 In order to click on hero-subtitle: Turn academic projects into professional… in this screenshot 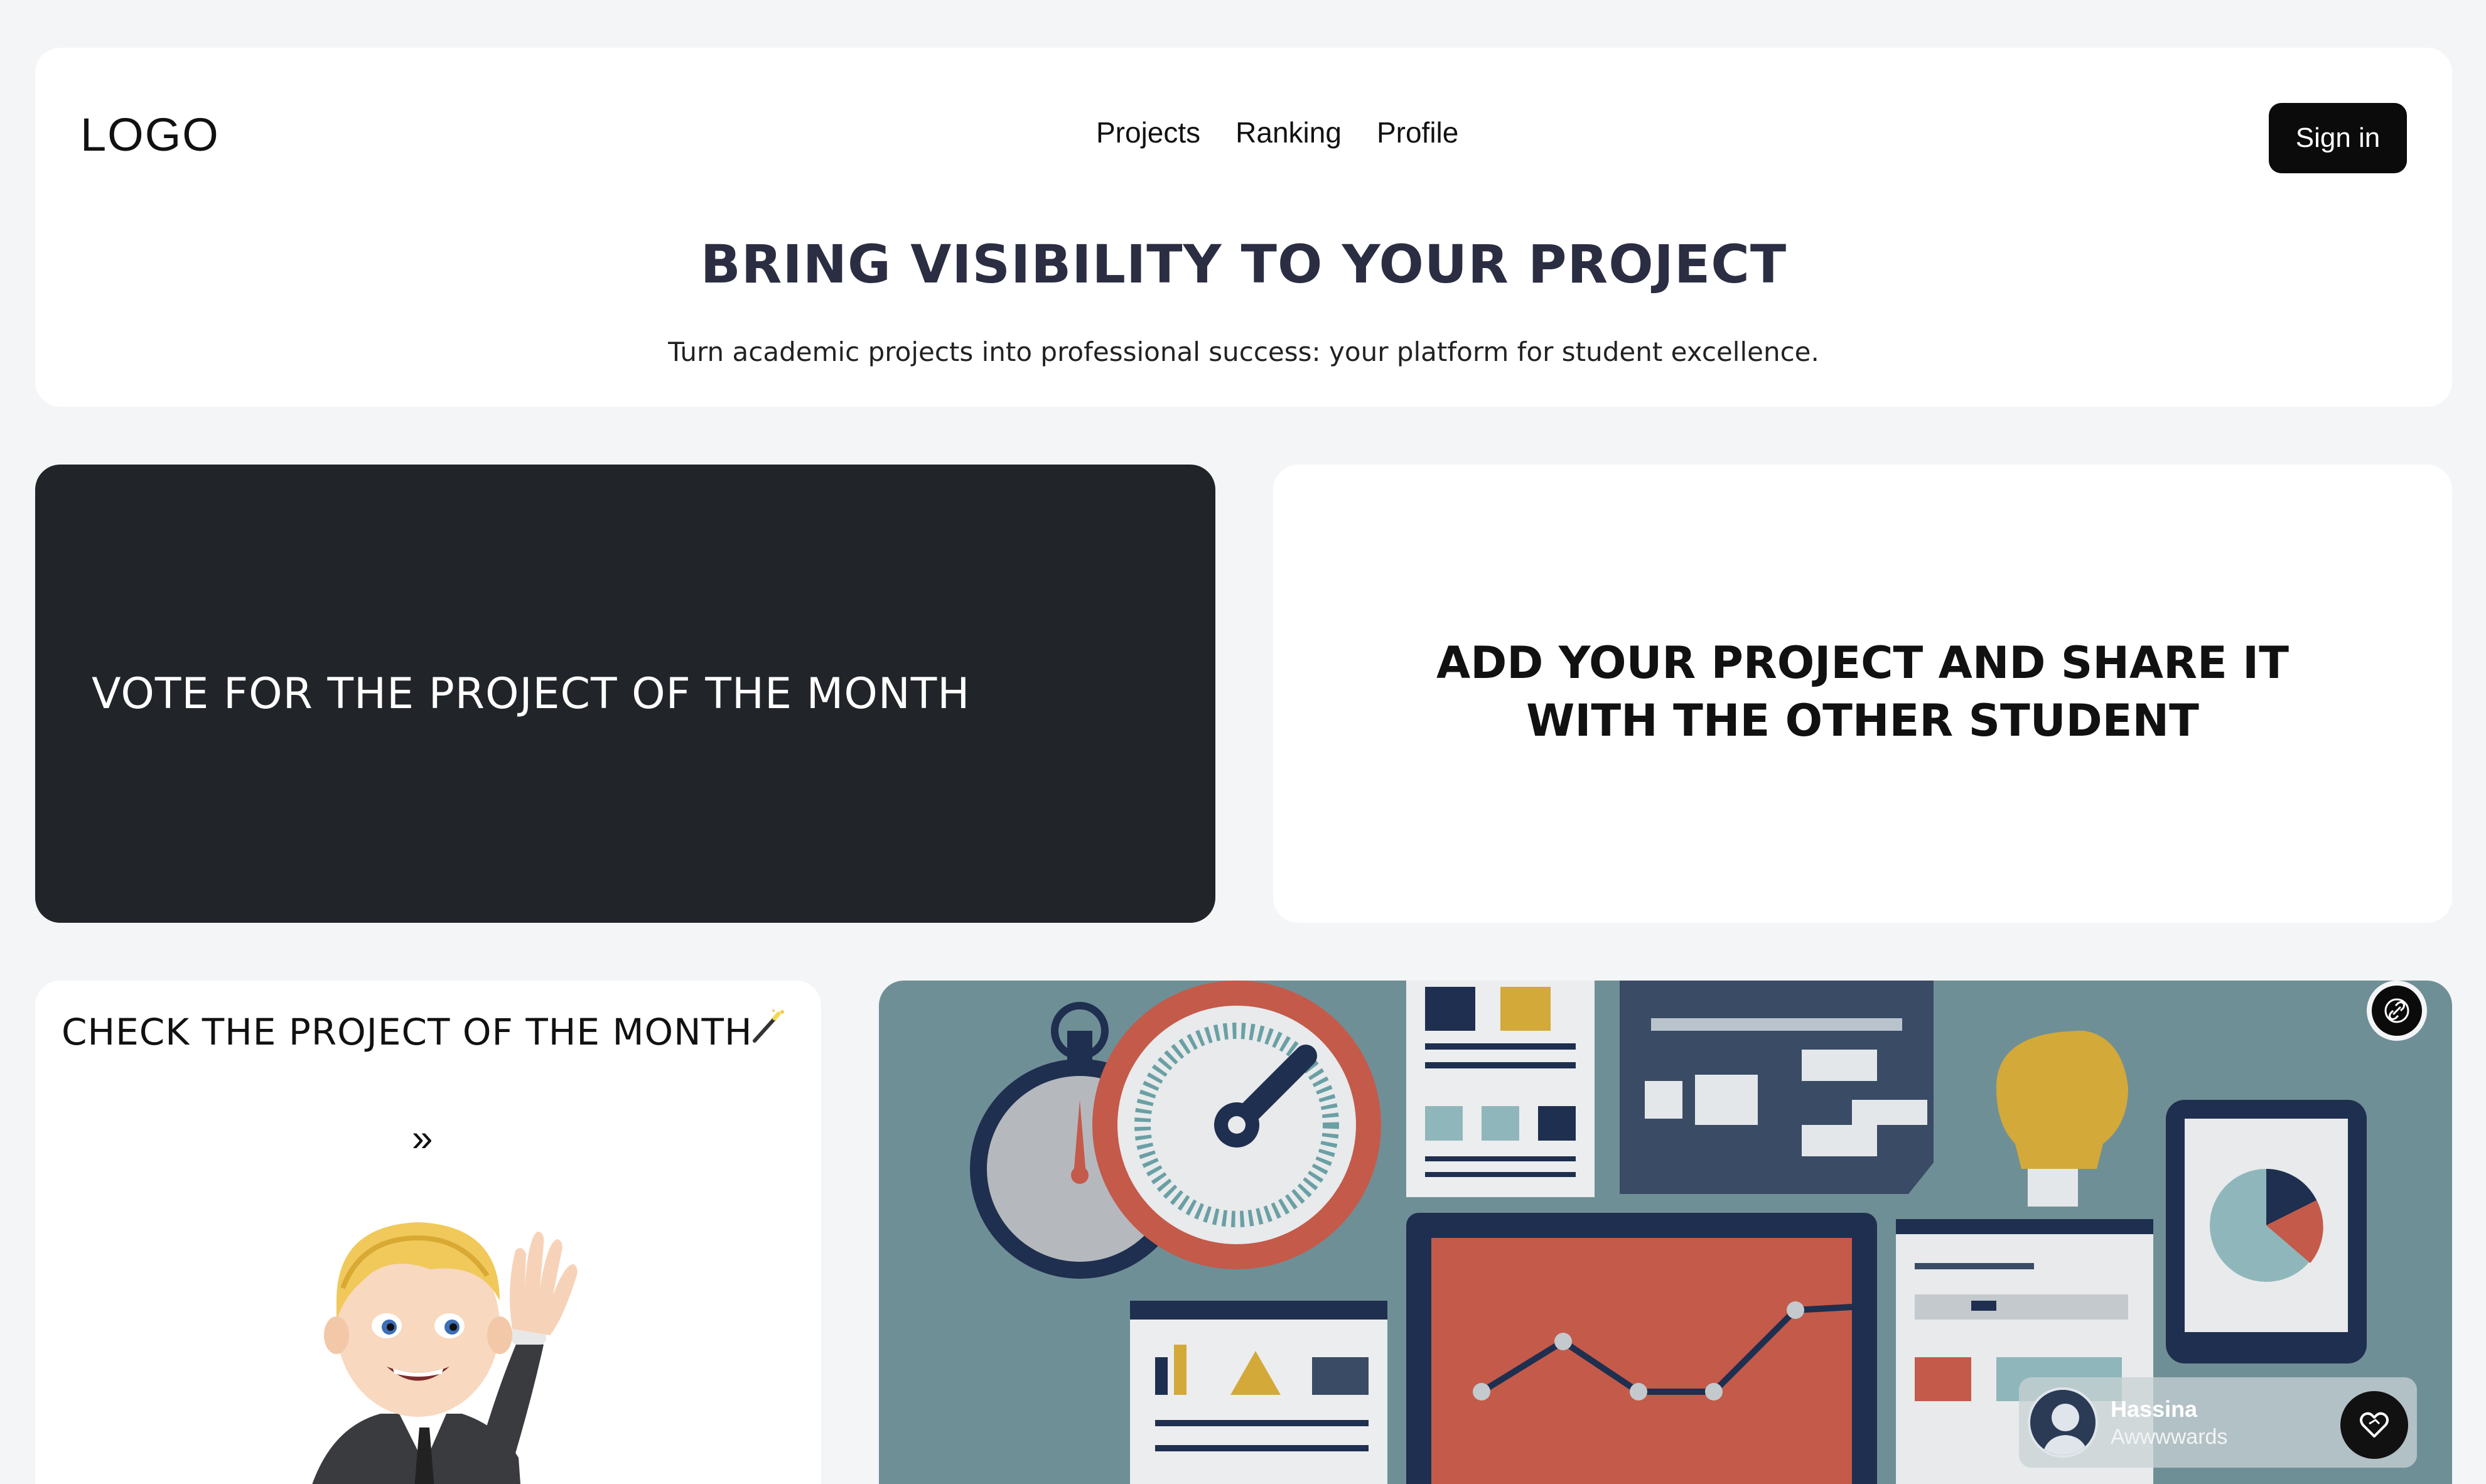, I will do `click(1243, 351)`.